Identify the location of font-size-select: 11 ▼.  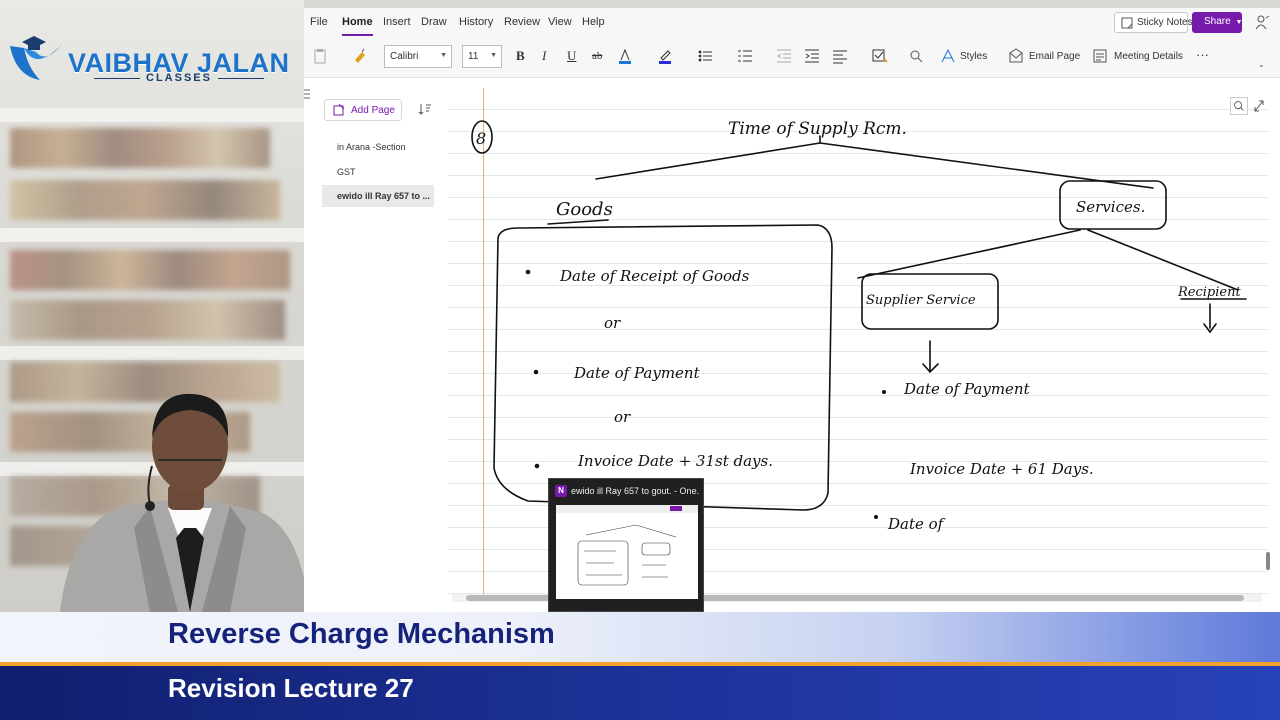
(482, 56).